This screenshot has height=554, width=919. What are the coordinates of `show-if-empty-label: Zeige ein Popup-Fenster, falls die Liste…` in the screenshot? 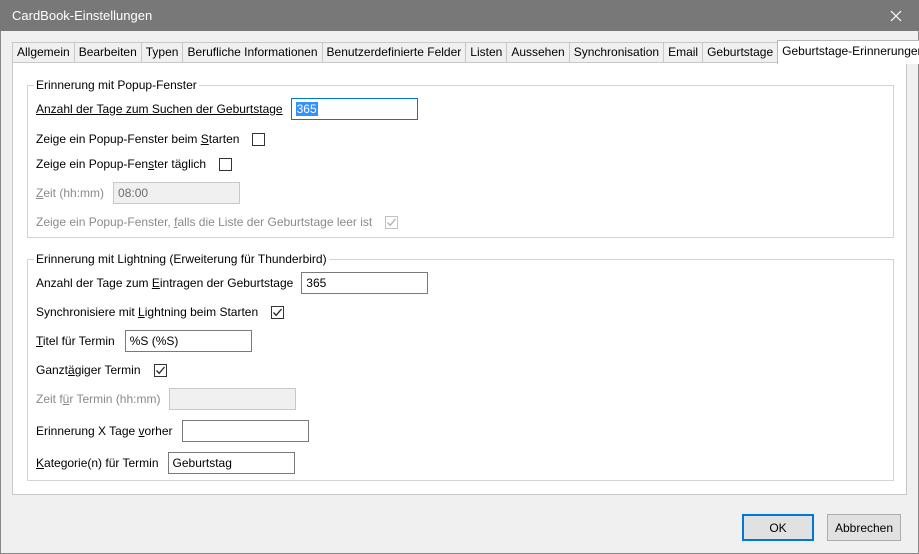 It's located at (204, 222).